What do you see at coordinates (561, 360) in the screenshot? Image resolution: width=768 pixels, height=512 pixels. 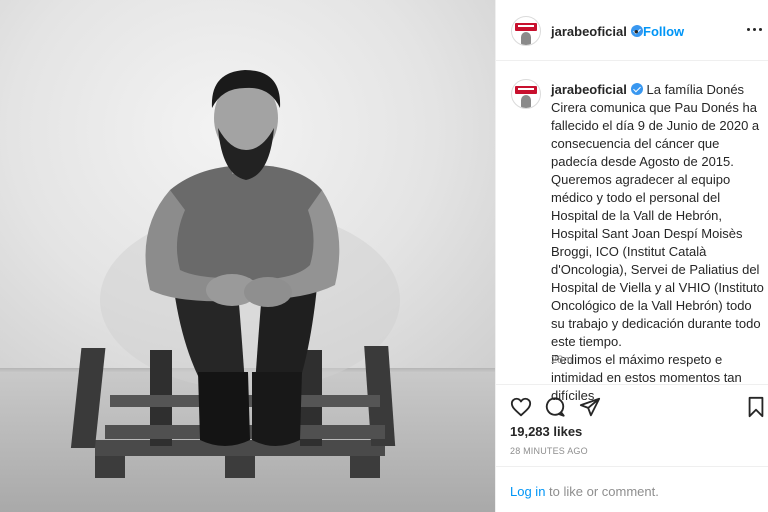 I see `caption-timestamp: 28m` at bounding box center [561, 360].